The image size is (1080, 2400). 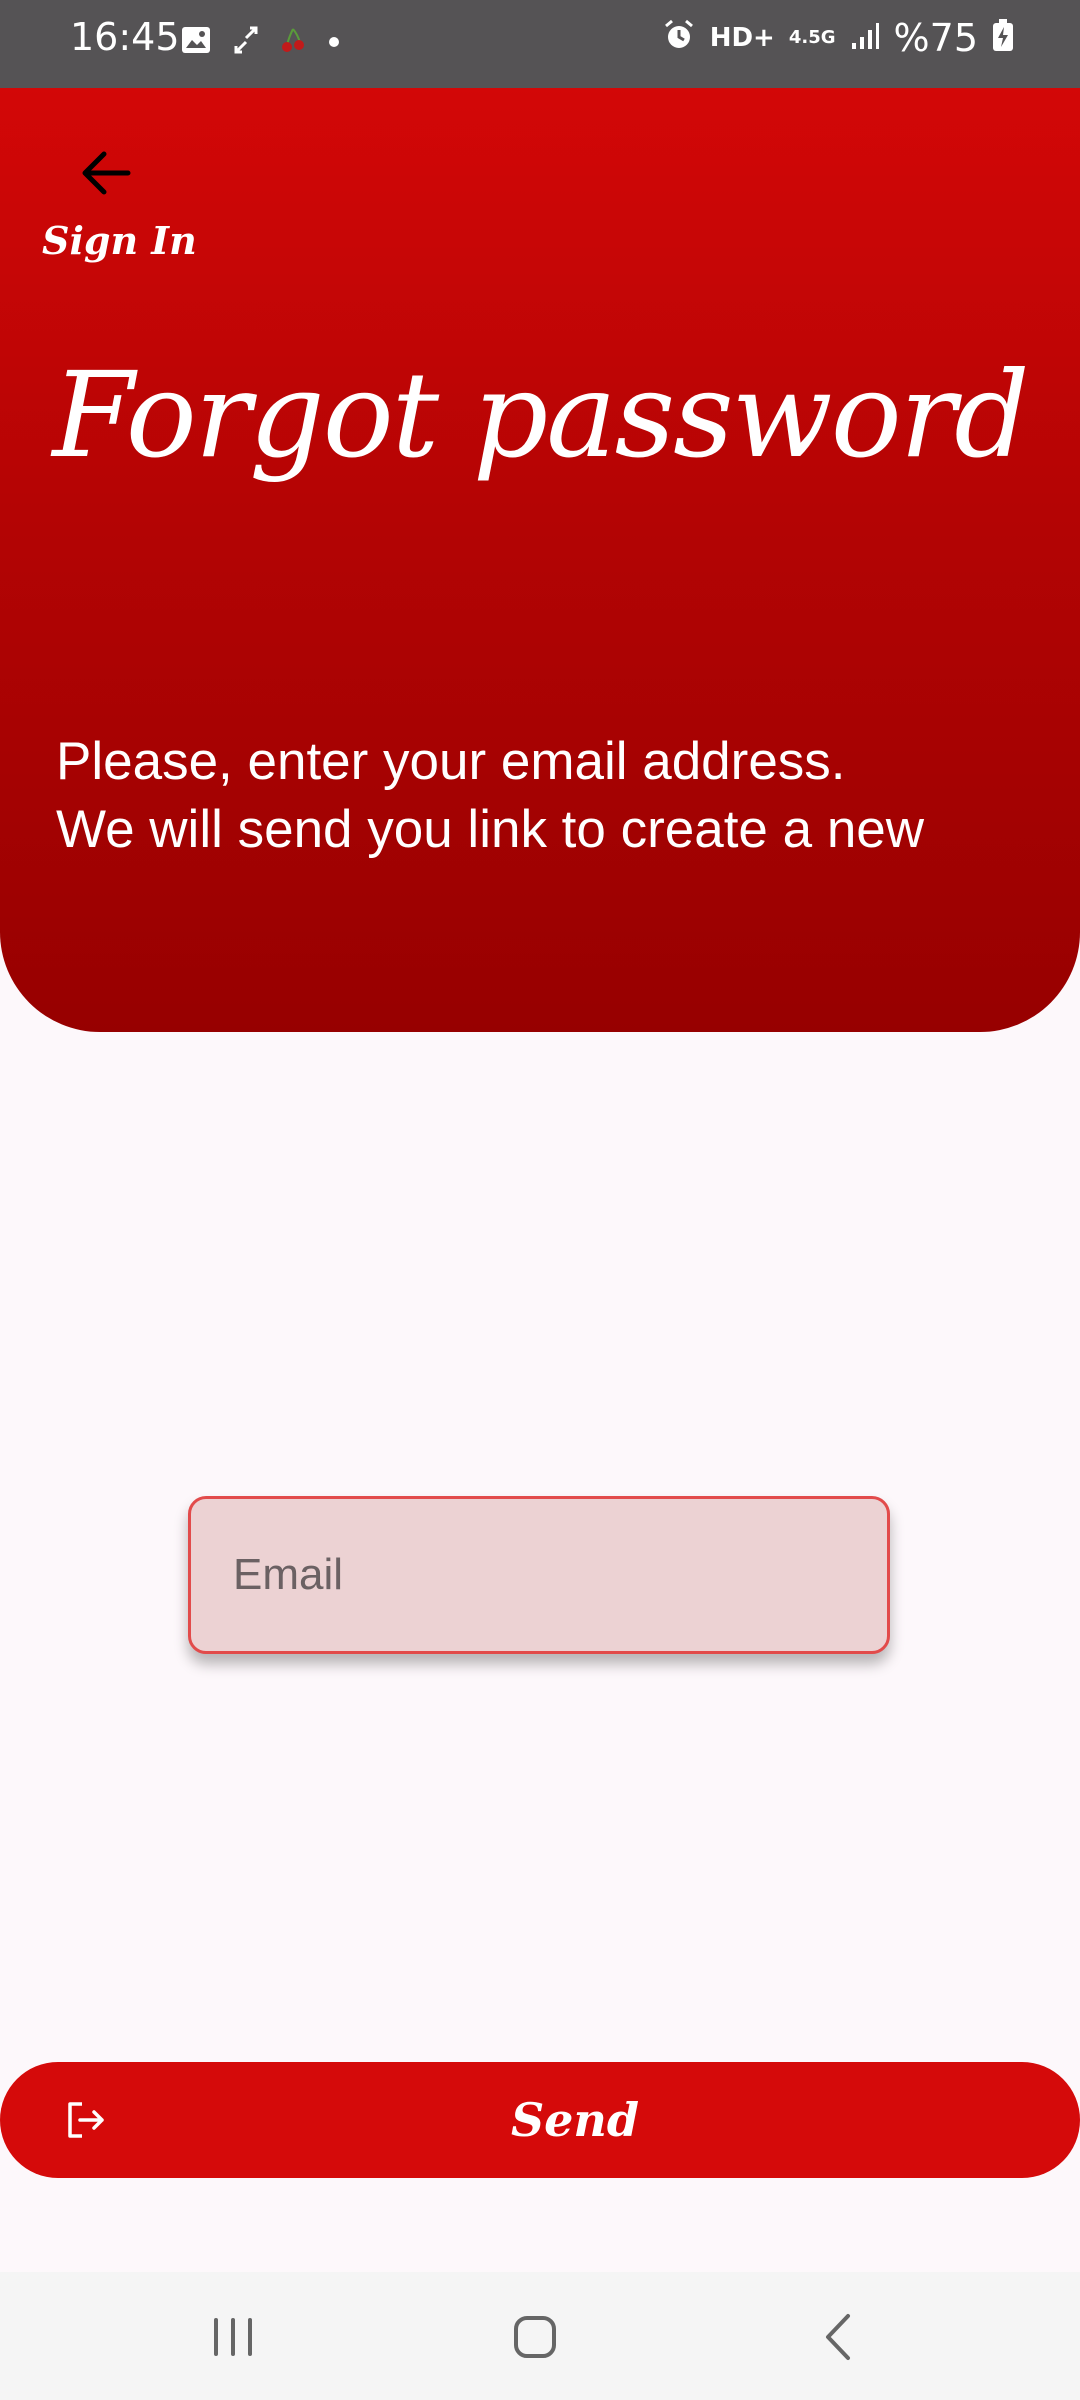 I want to click on recent-apps-icon, so click(x=233, y=2337).